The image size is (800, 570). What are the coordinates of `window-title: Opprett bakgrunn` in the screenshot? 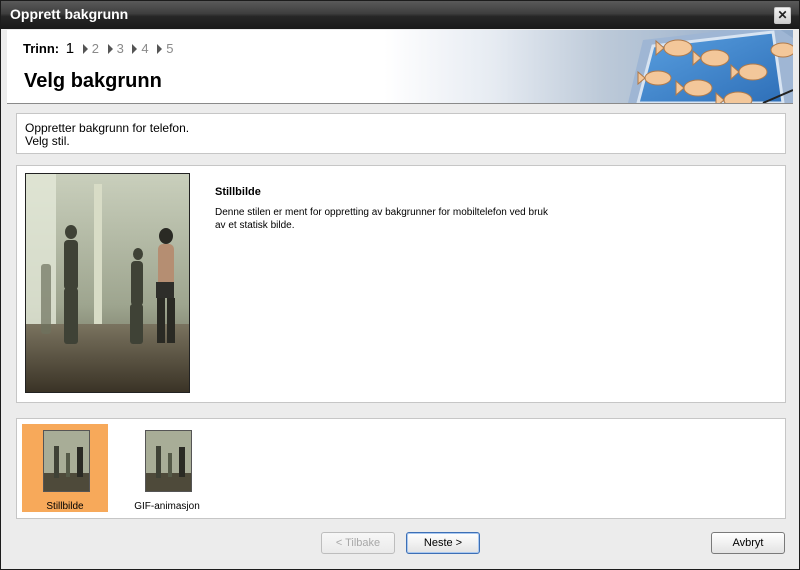 It's located at (69, 14).